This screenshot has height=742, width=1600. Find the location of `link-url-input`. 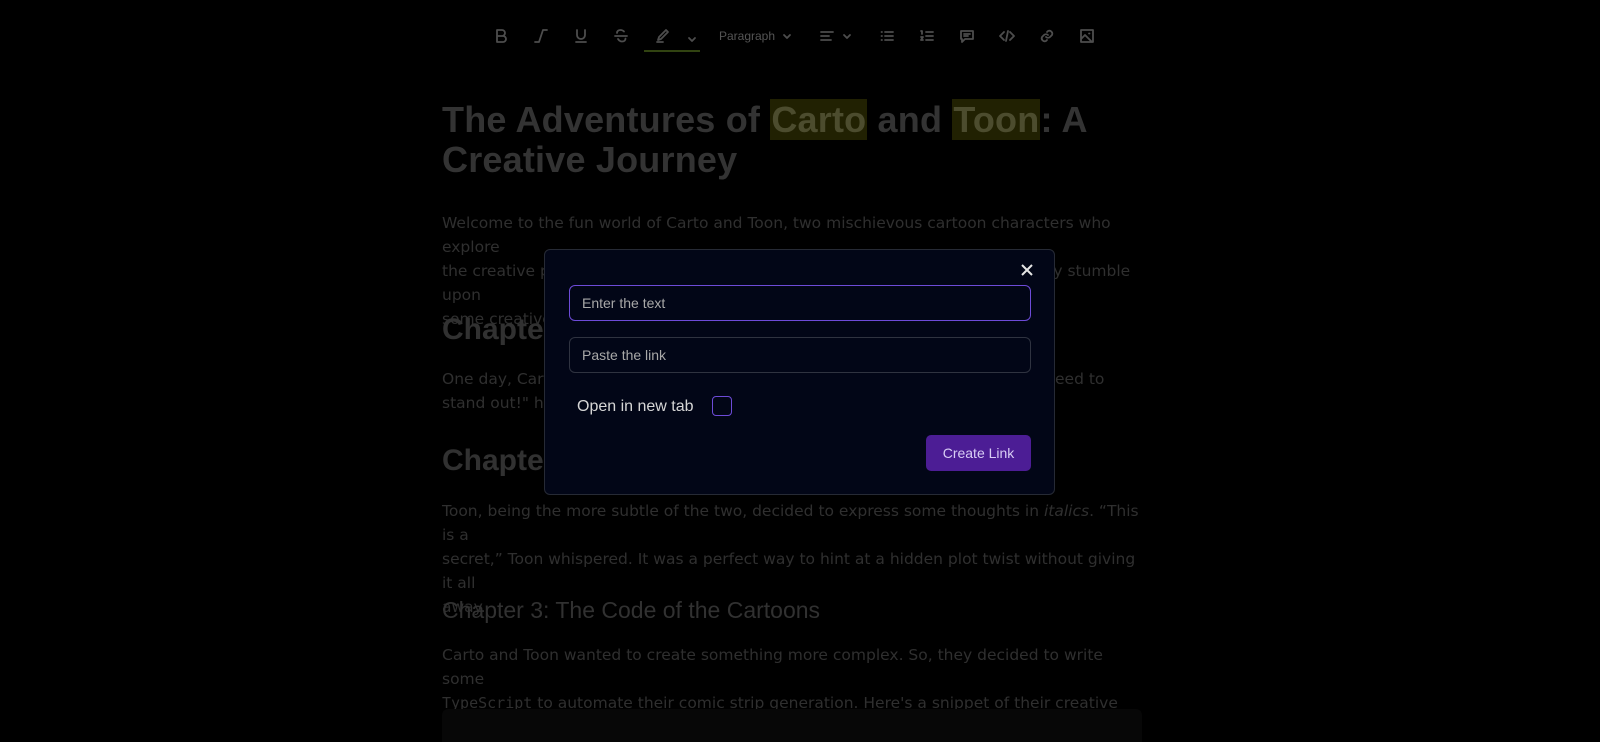

link-url-input is located at coordinates (800, 355).